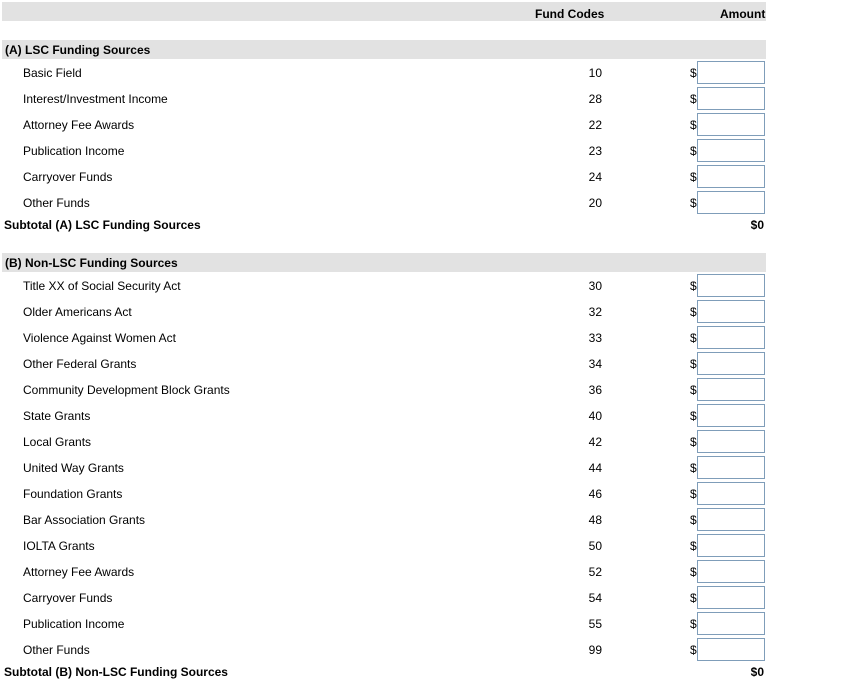 The image size is (852, 692). What do you see at coordinates (95, 99) in the screenshot?
I see `fund-source-label: Interest/Investment Income` at bounding box center [95, 99].